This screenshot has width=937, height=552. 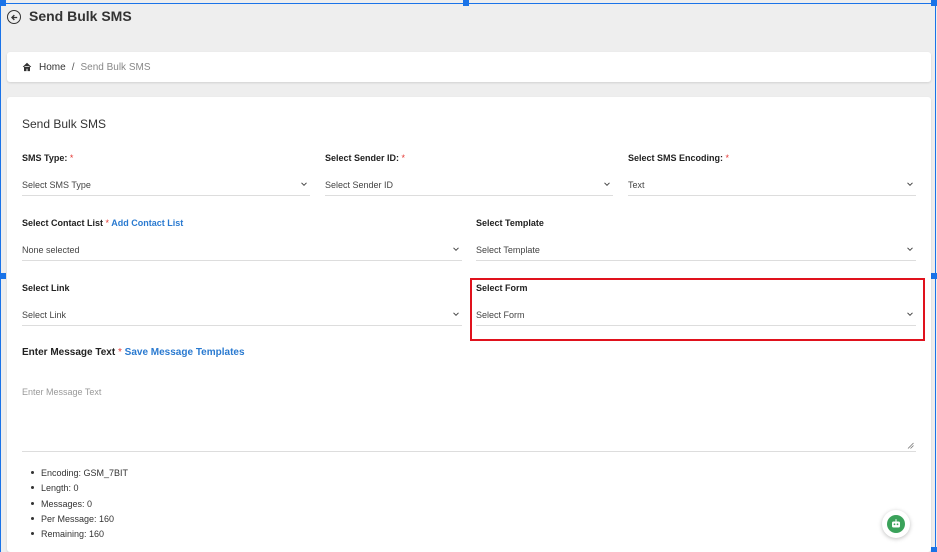 What do you see at coordinates (78, 489) in the screenshot?
I see `stat-length: Length: 0` at bounding box center [78, 489].